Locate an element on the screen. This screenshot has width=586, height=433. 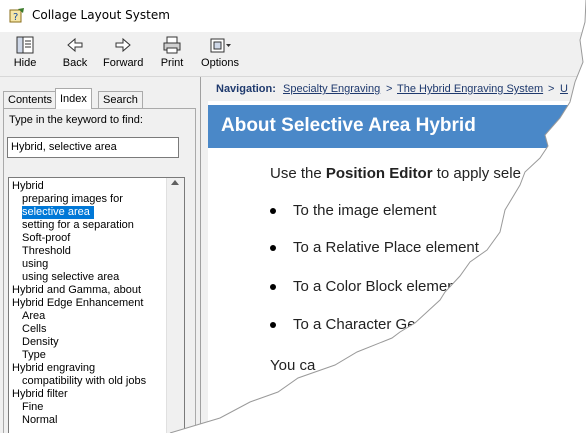
index-item: Soft-proof is located at coordinates (46, 238).